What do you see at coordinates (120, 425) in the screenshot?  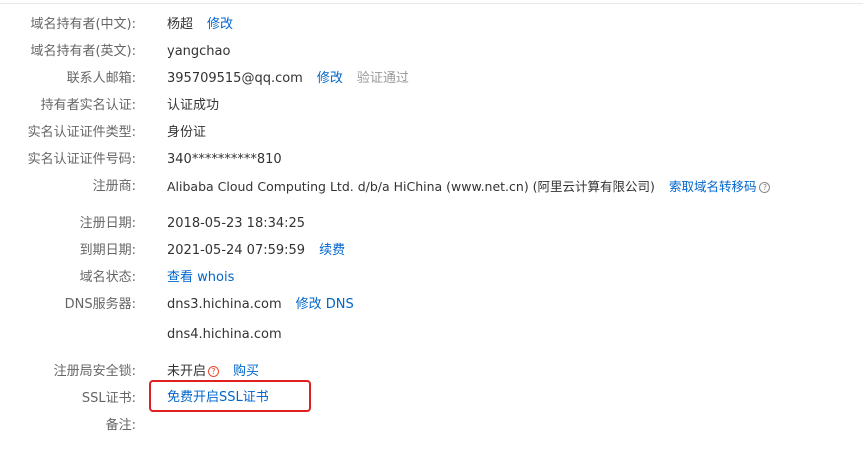 I see `remark-label: 备注:` at bounding box center [120, 425].